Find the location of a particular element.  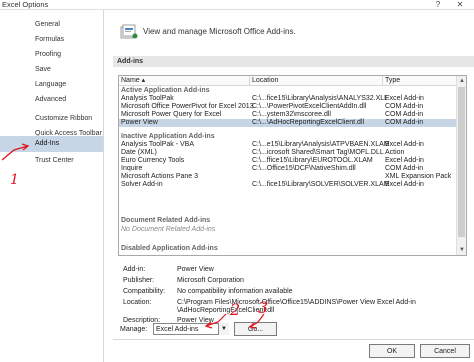

row-location: C:\...e15\Library\Analysis\ATPVBAEN.XLAM is located at coordinates (321, 144).